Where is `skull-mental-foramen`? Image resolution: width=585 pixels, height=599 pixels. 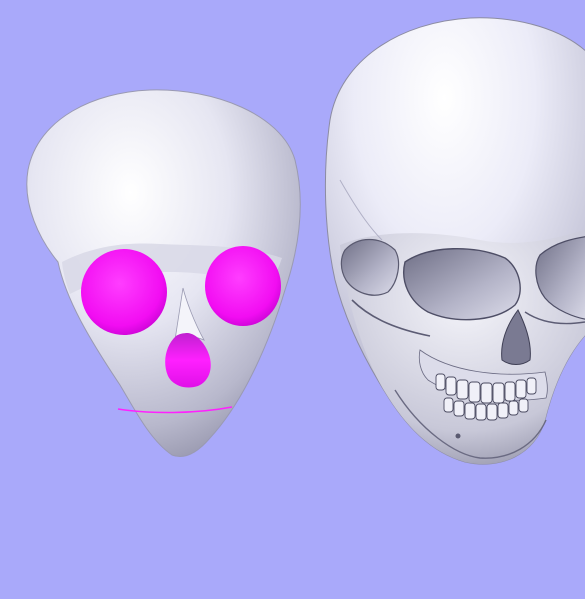 skull-mental-foramen is located at coordinates (458, 436).